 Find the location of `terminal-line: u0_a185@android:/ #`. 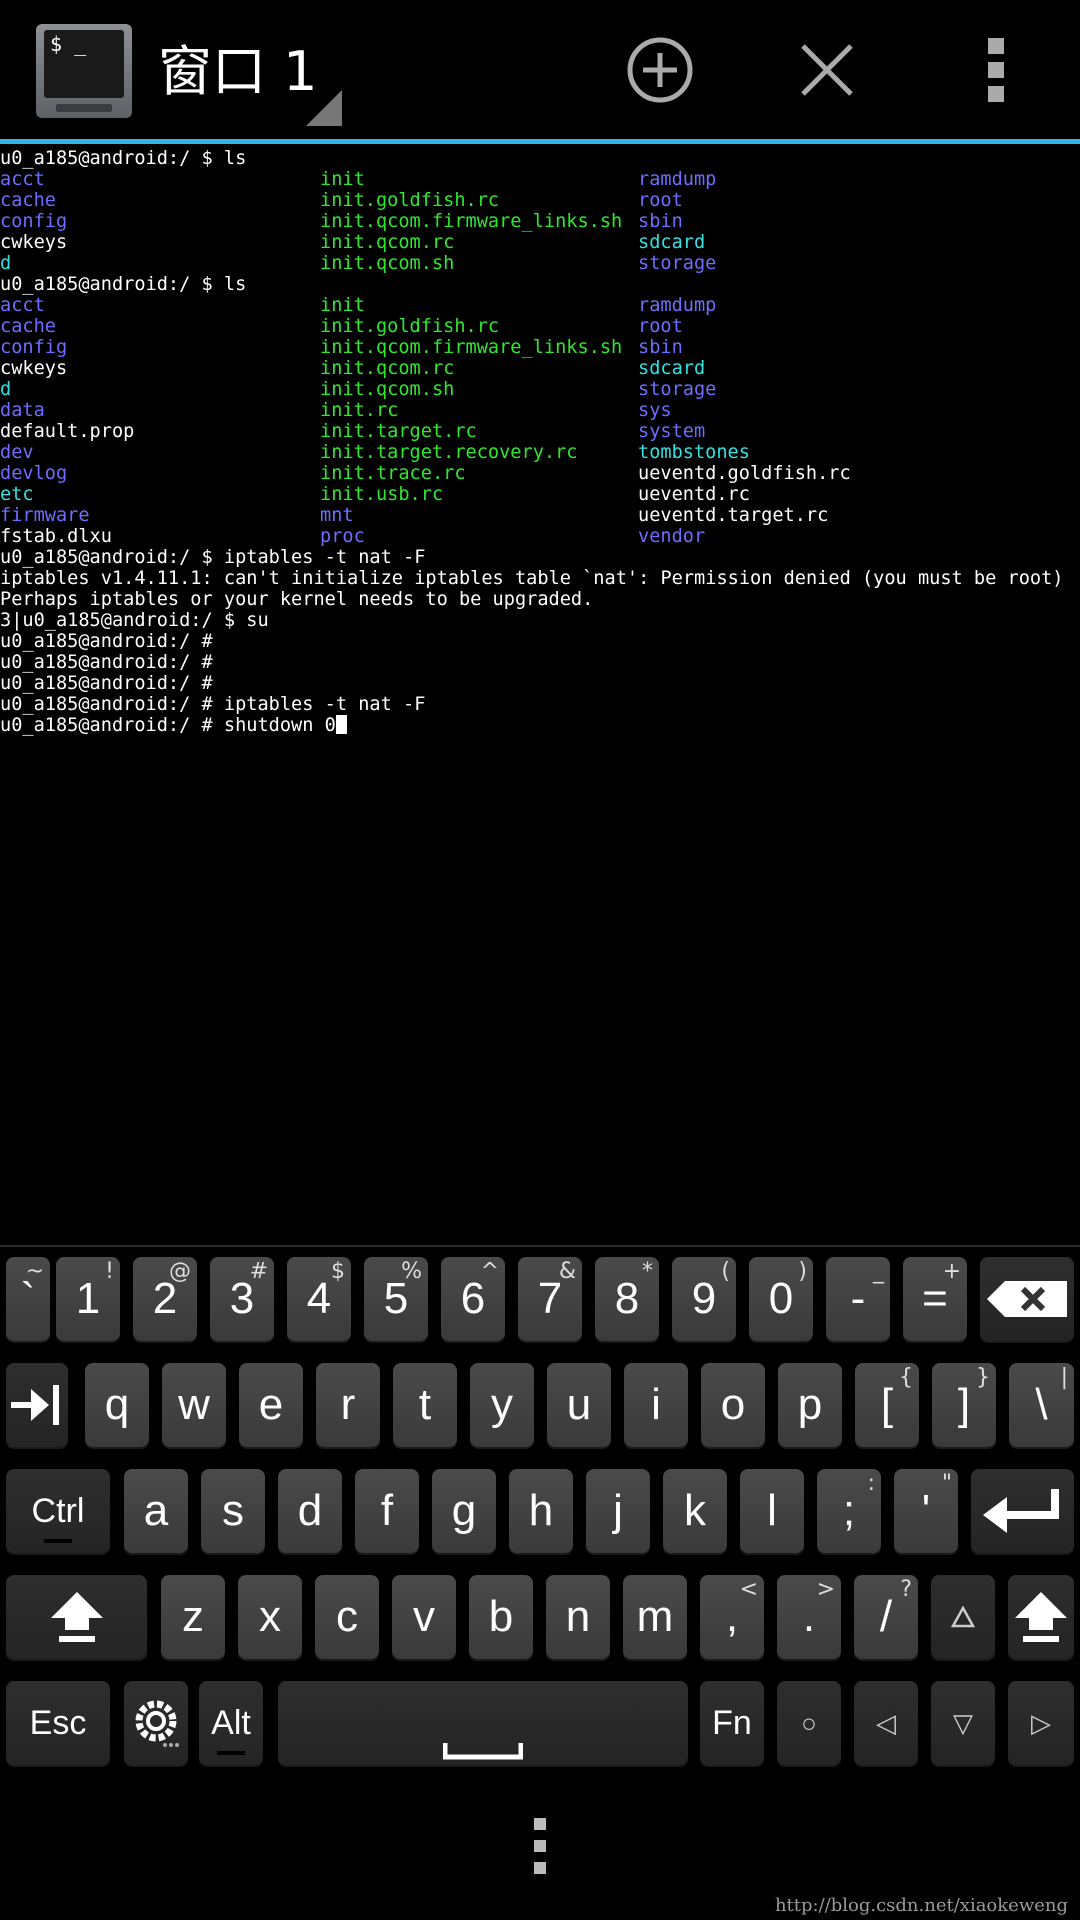

terminal-line: u0_a185@android:/ # is located at coordinates (540, 662).